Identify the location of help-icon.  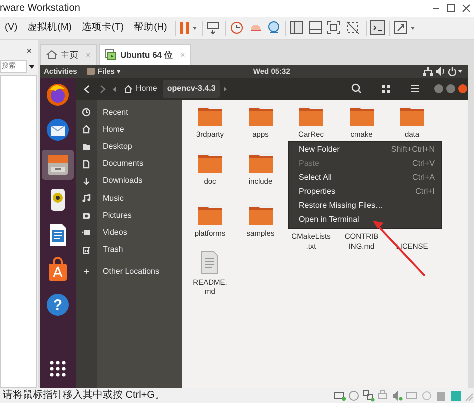
(58, 305).